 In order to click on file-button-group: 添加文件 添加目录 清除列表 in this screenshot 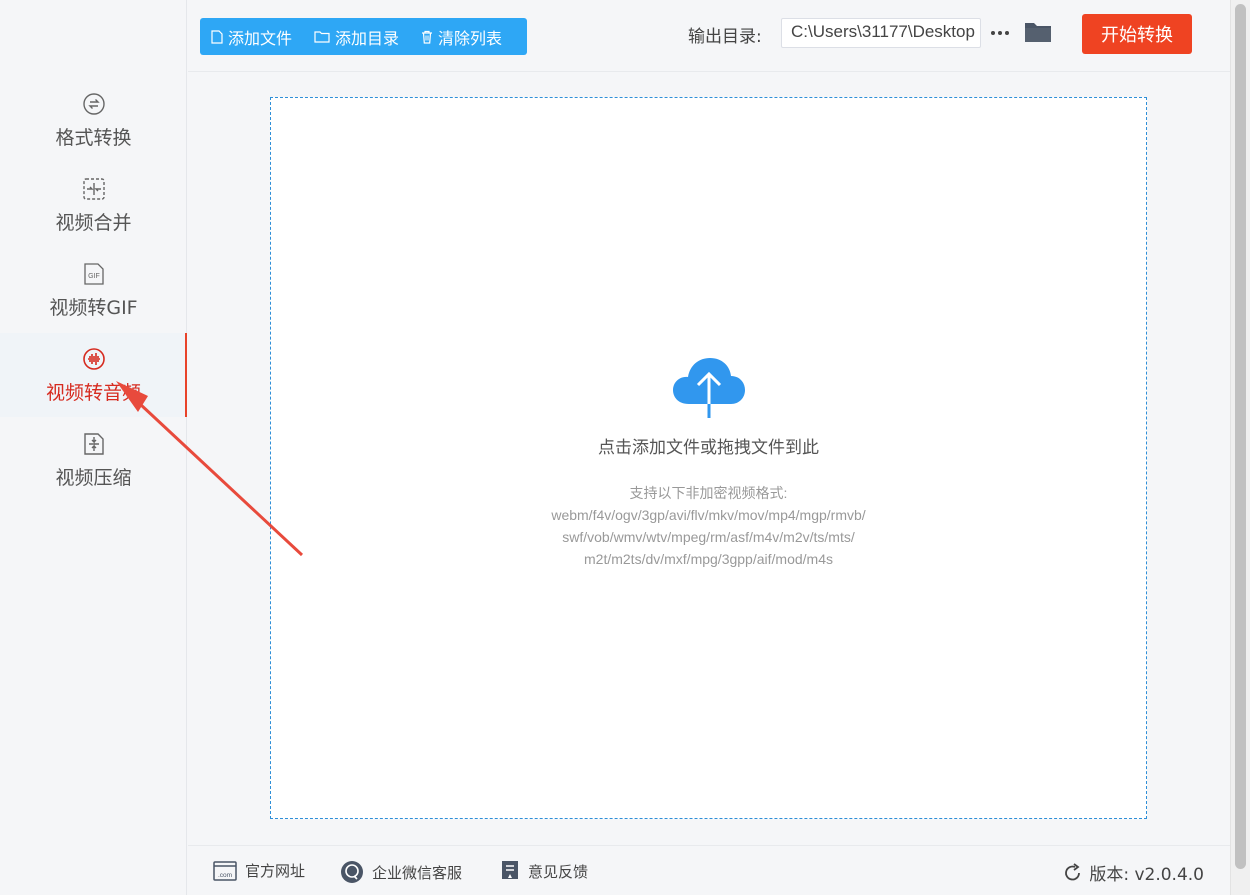, I will do `click(363, 36)`.